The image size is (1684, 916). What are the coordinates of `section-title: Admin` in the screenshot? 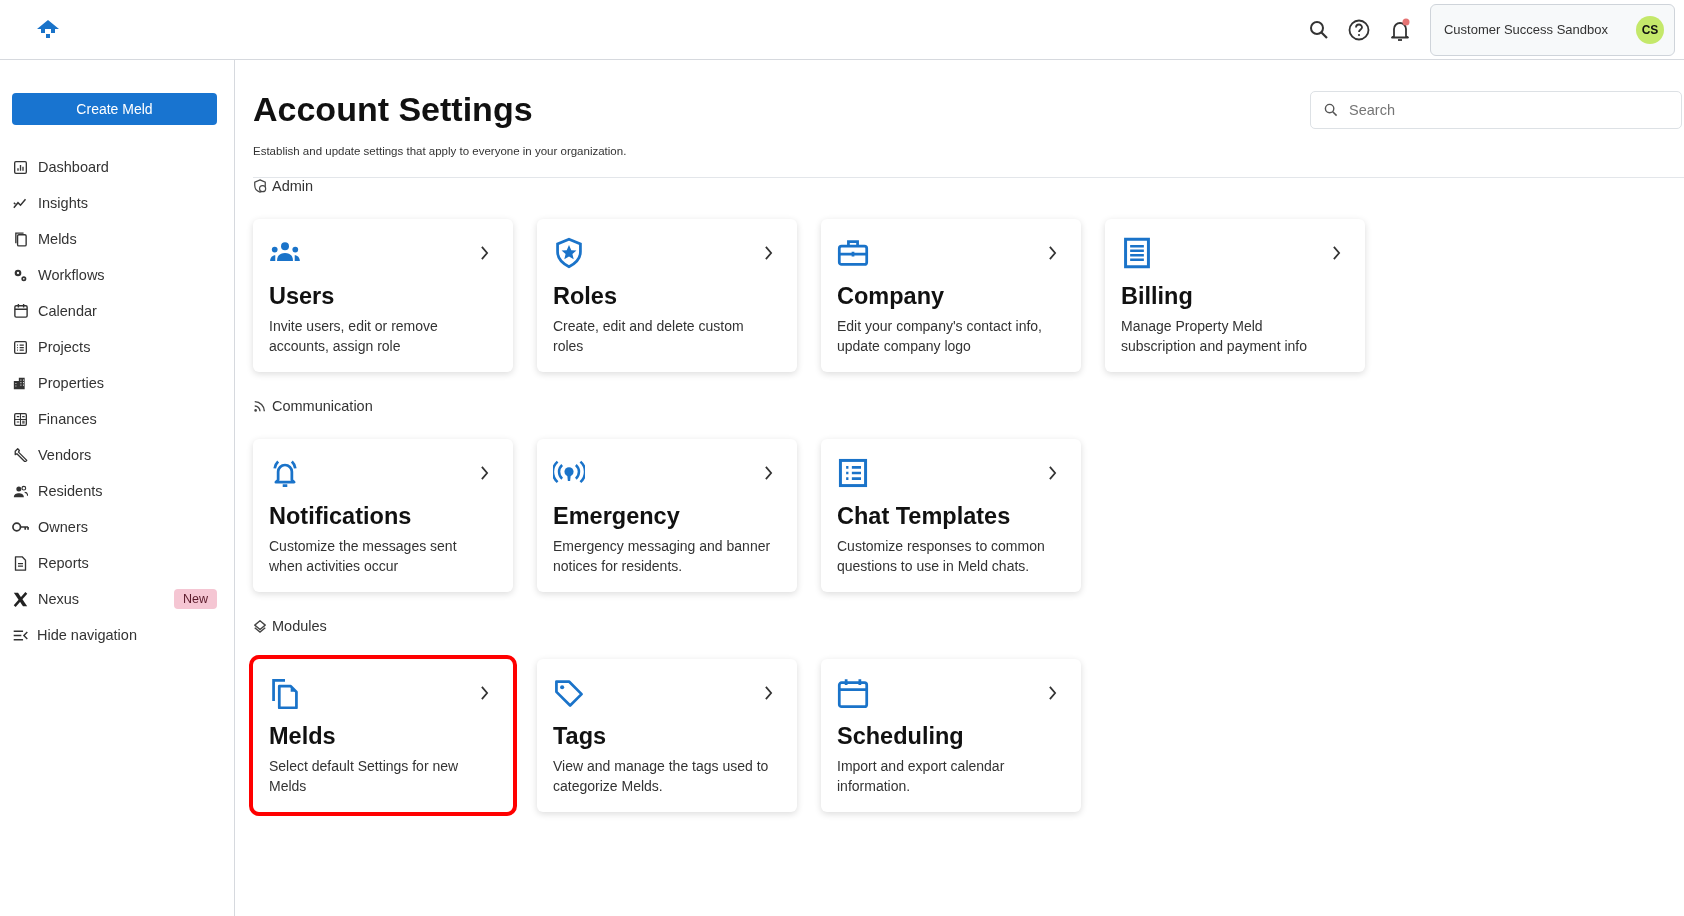 It's located at (293, 186).